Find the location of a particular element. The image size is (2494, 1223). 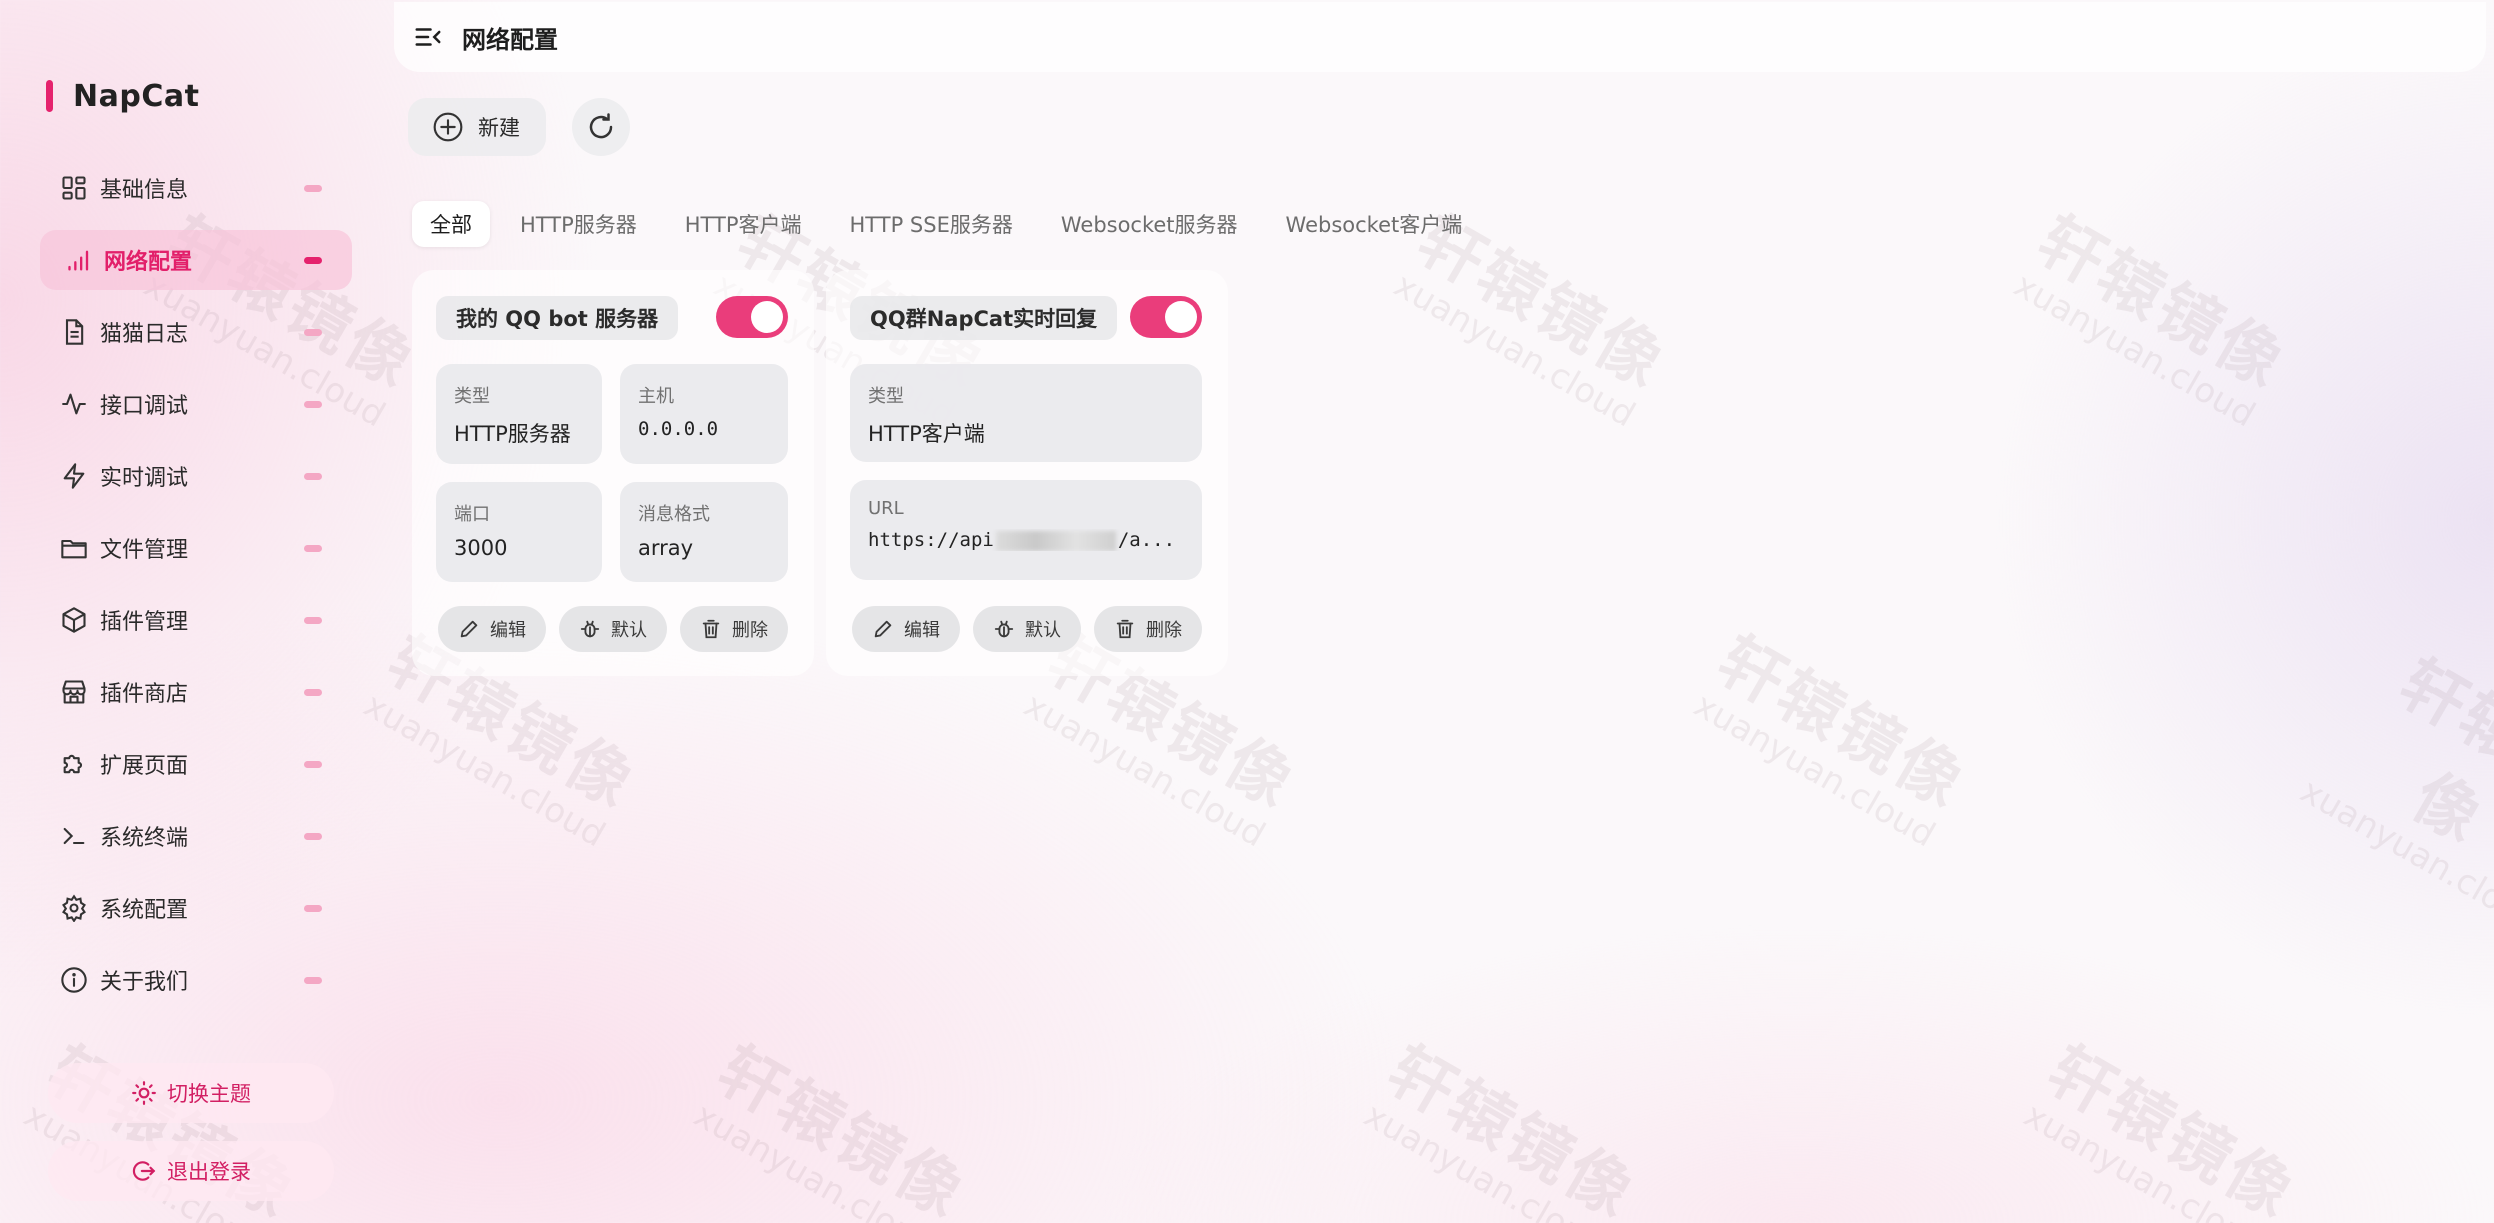

sidebar-item-file-manager: 文件管理 is located at coordinates (196, 548).